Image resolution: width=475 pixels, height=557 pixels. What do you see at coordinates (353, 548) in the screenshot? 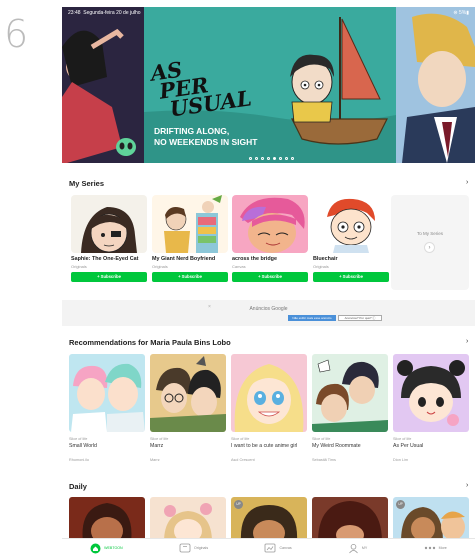
I see `my-icon` at bounding box center [353, 548].